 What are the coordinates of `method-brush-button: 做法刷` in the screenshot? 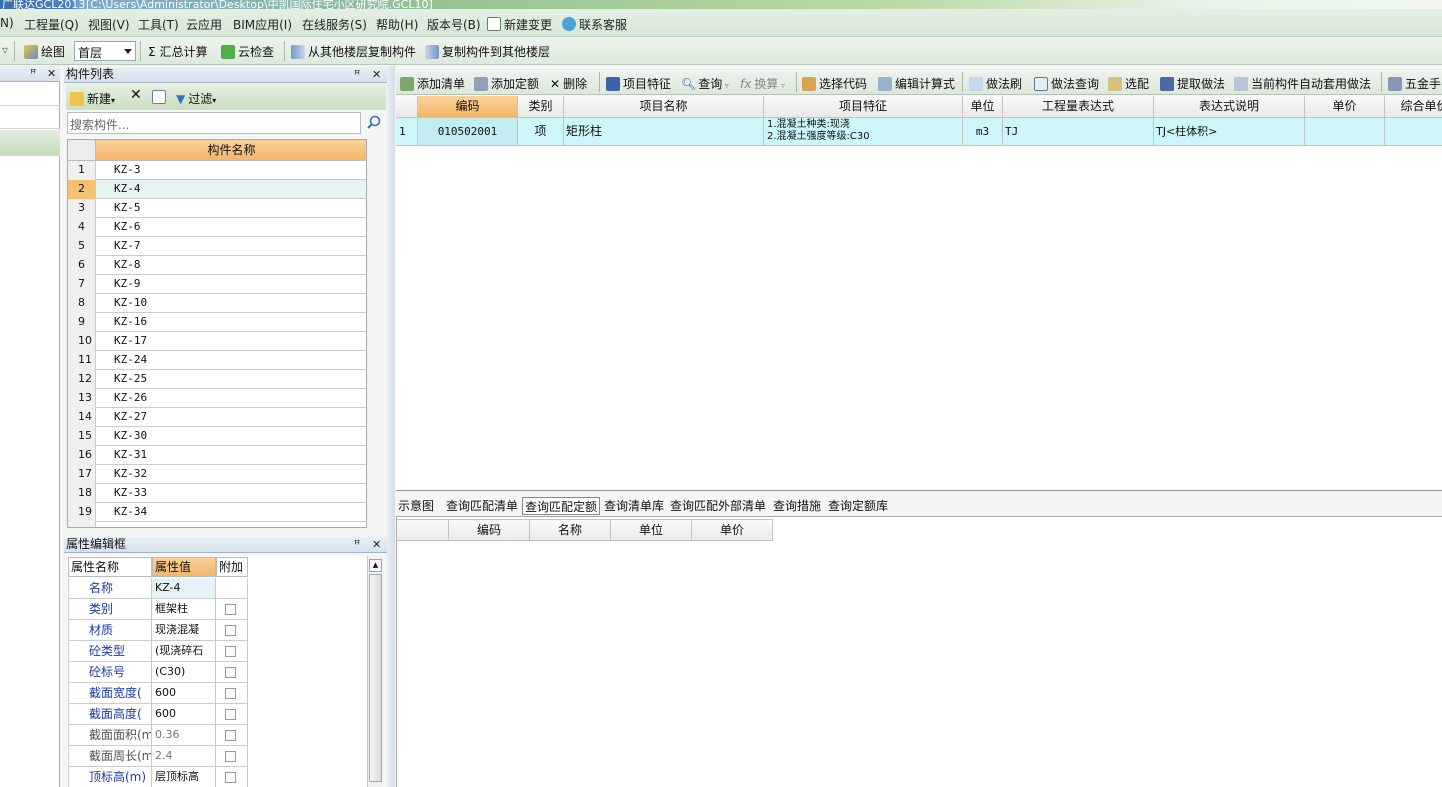 It's located at (995, 83).